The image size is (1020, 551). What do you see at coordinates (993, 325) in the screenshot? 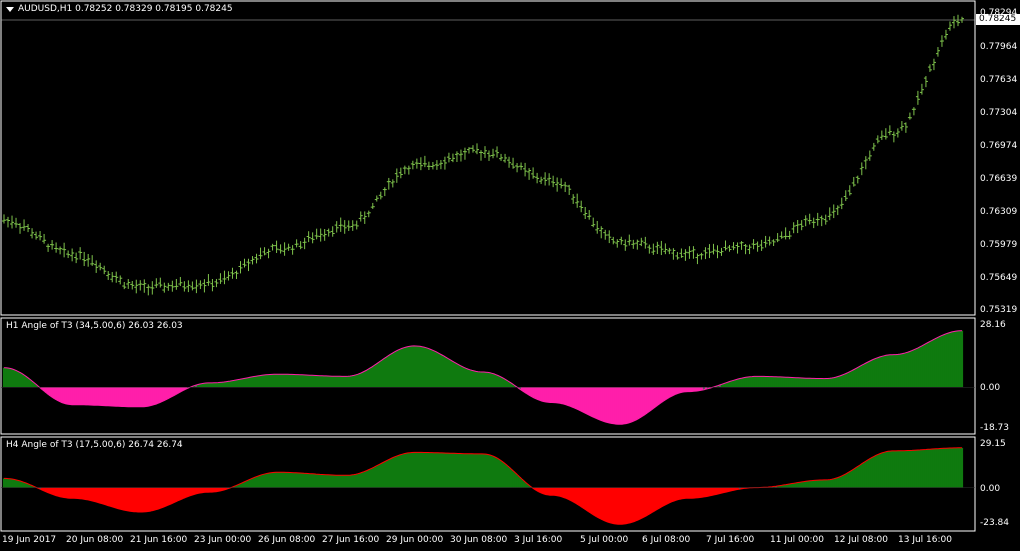
I see `h1-scale-tick: 28.16` at bounding box center [993, 325].